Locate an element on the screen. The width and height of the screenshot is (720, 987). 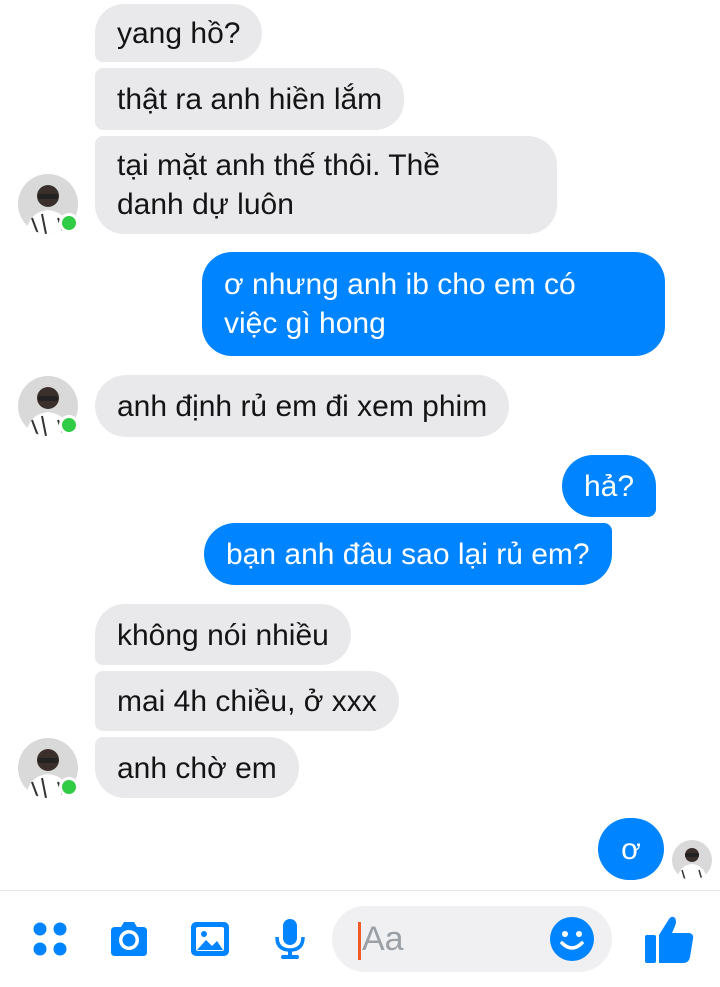
message-bubble-received: anh định rủ em đi xem phim is located at coordinates (302, 406).